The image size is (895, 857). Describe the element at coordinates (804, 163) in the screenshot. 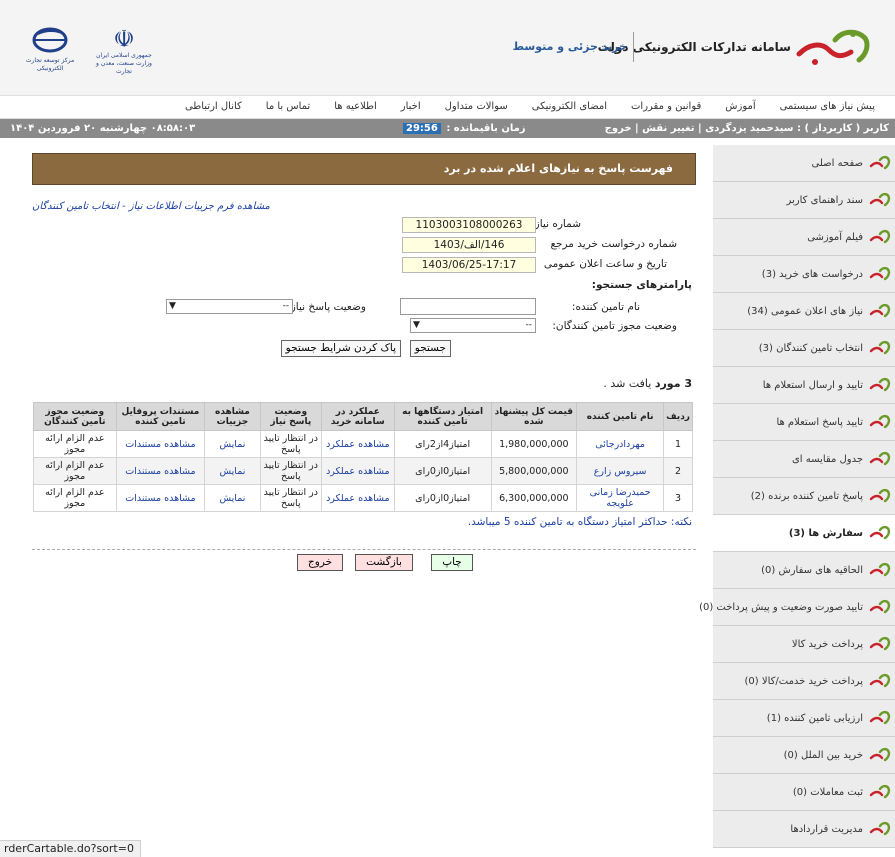

I see `sidebar-item: صفحه اصلی` at that location.